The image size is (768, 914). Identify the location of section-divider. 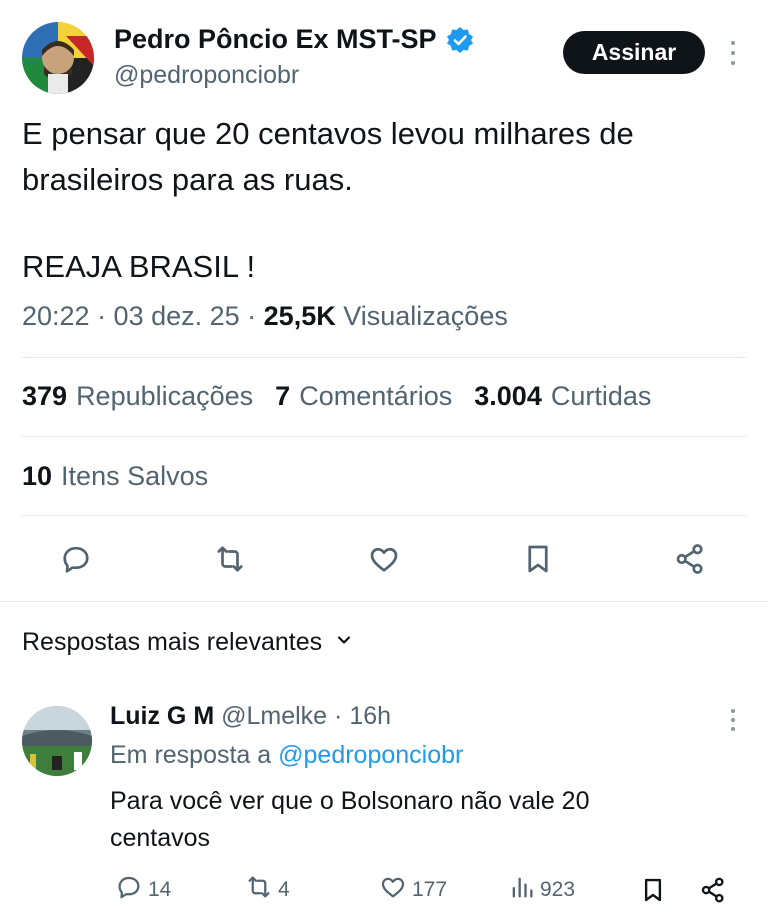
(384, 601).